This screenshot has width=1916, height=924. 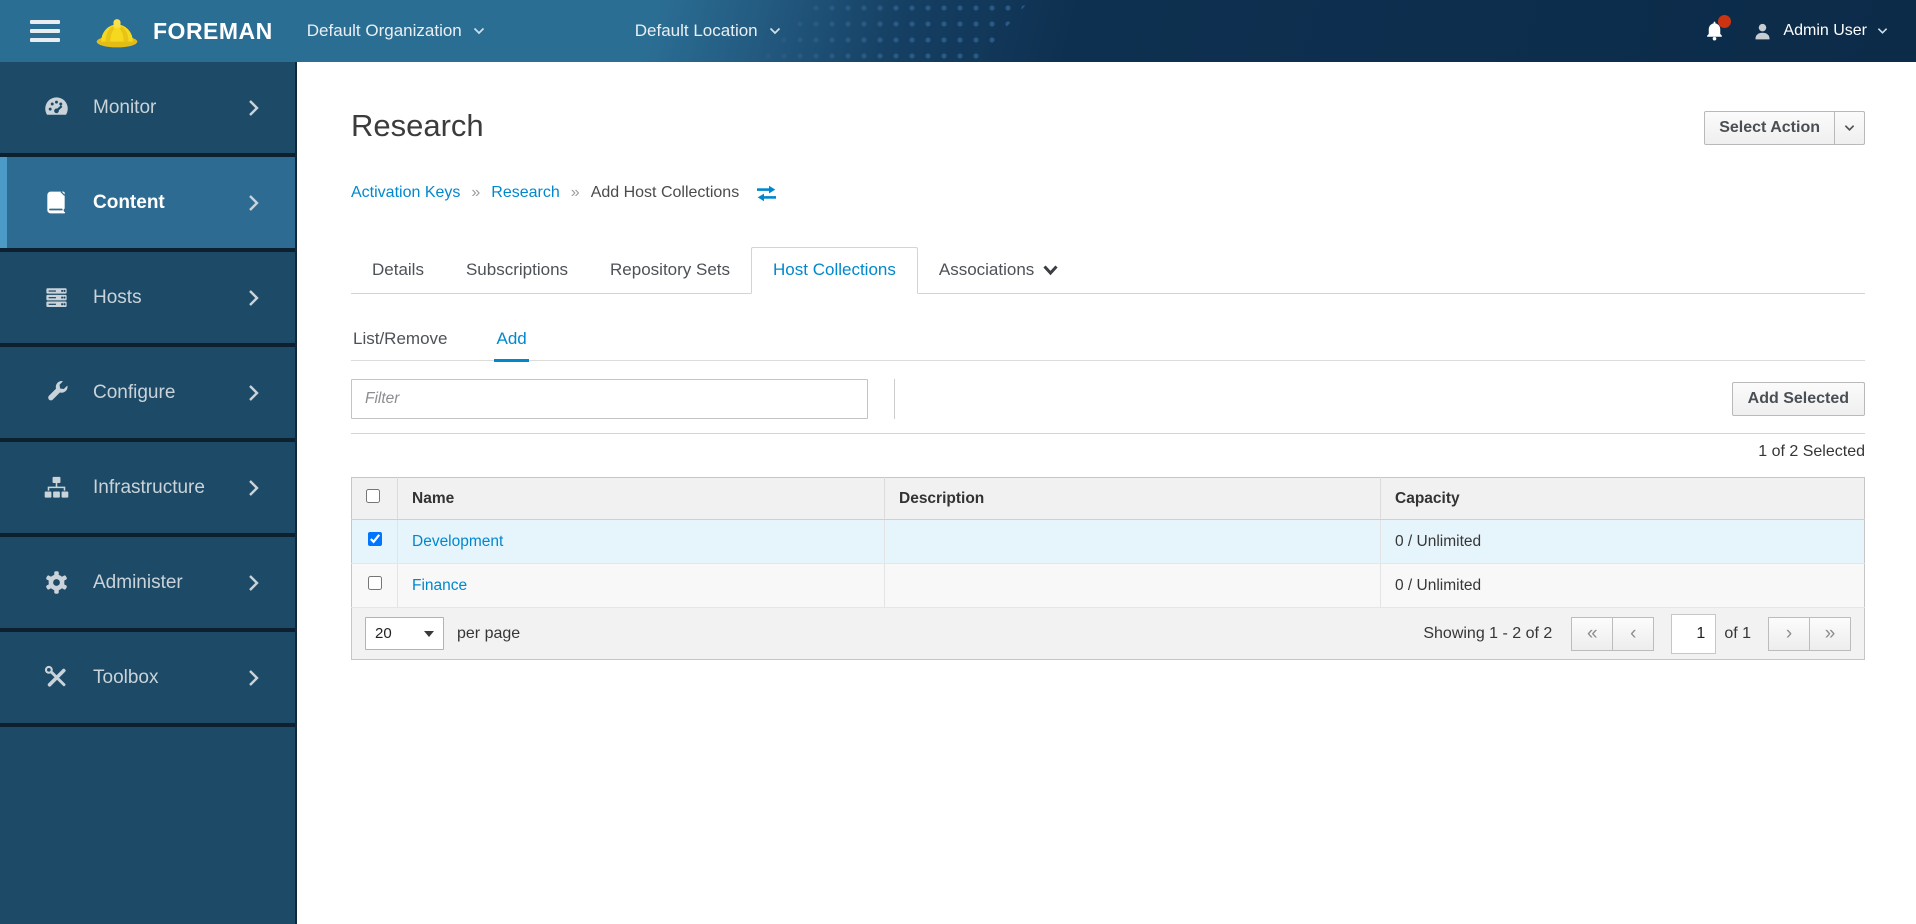 I want to click on subtab-add: Add, so click(x=511, y=341).